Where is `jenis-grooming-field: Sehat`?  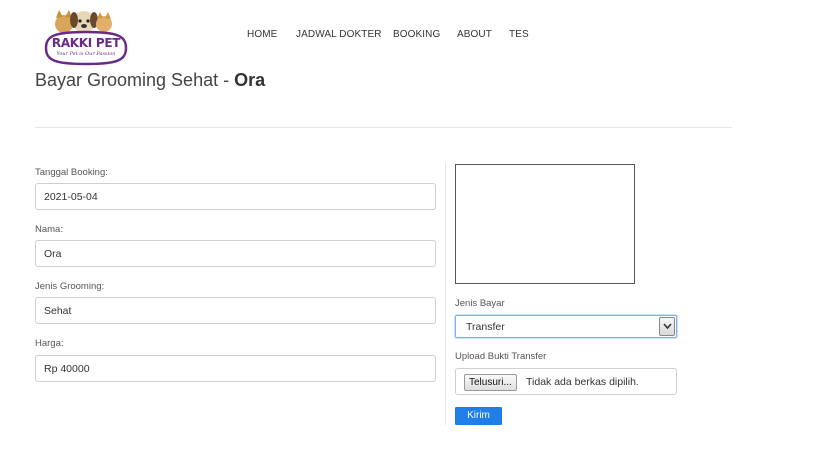
jenis-grooming-field: Sehat is located at coordinates (235, 310).